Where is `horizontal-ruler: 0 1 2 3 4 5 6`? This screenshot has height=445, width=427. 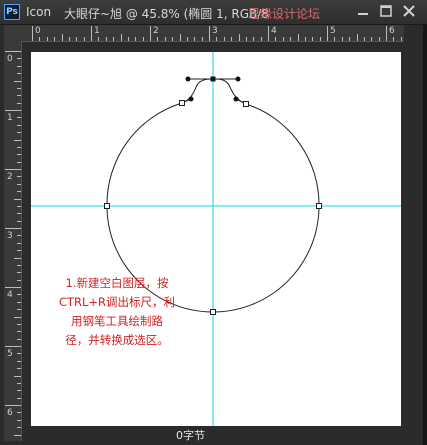
horizontal-ruler: 0 1 2 3 4 5 6 is located at coordinates (213, 33).